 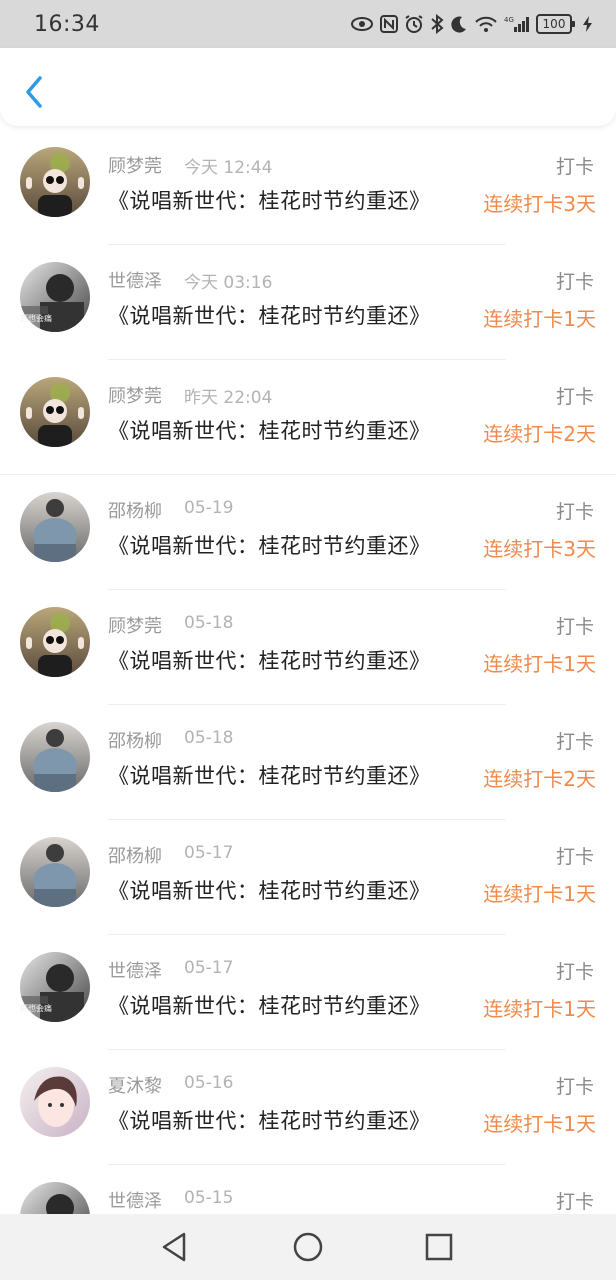 What do you see at coordinates (516, 24) in the screenshot?
I see `signal-icon: 4G` at bounding box center [516, 24].